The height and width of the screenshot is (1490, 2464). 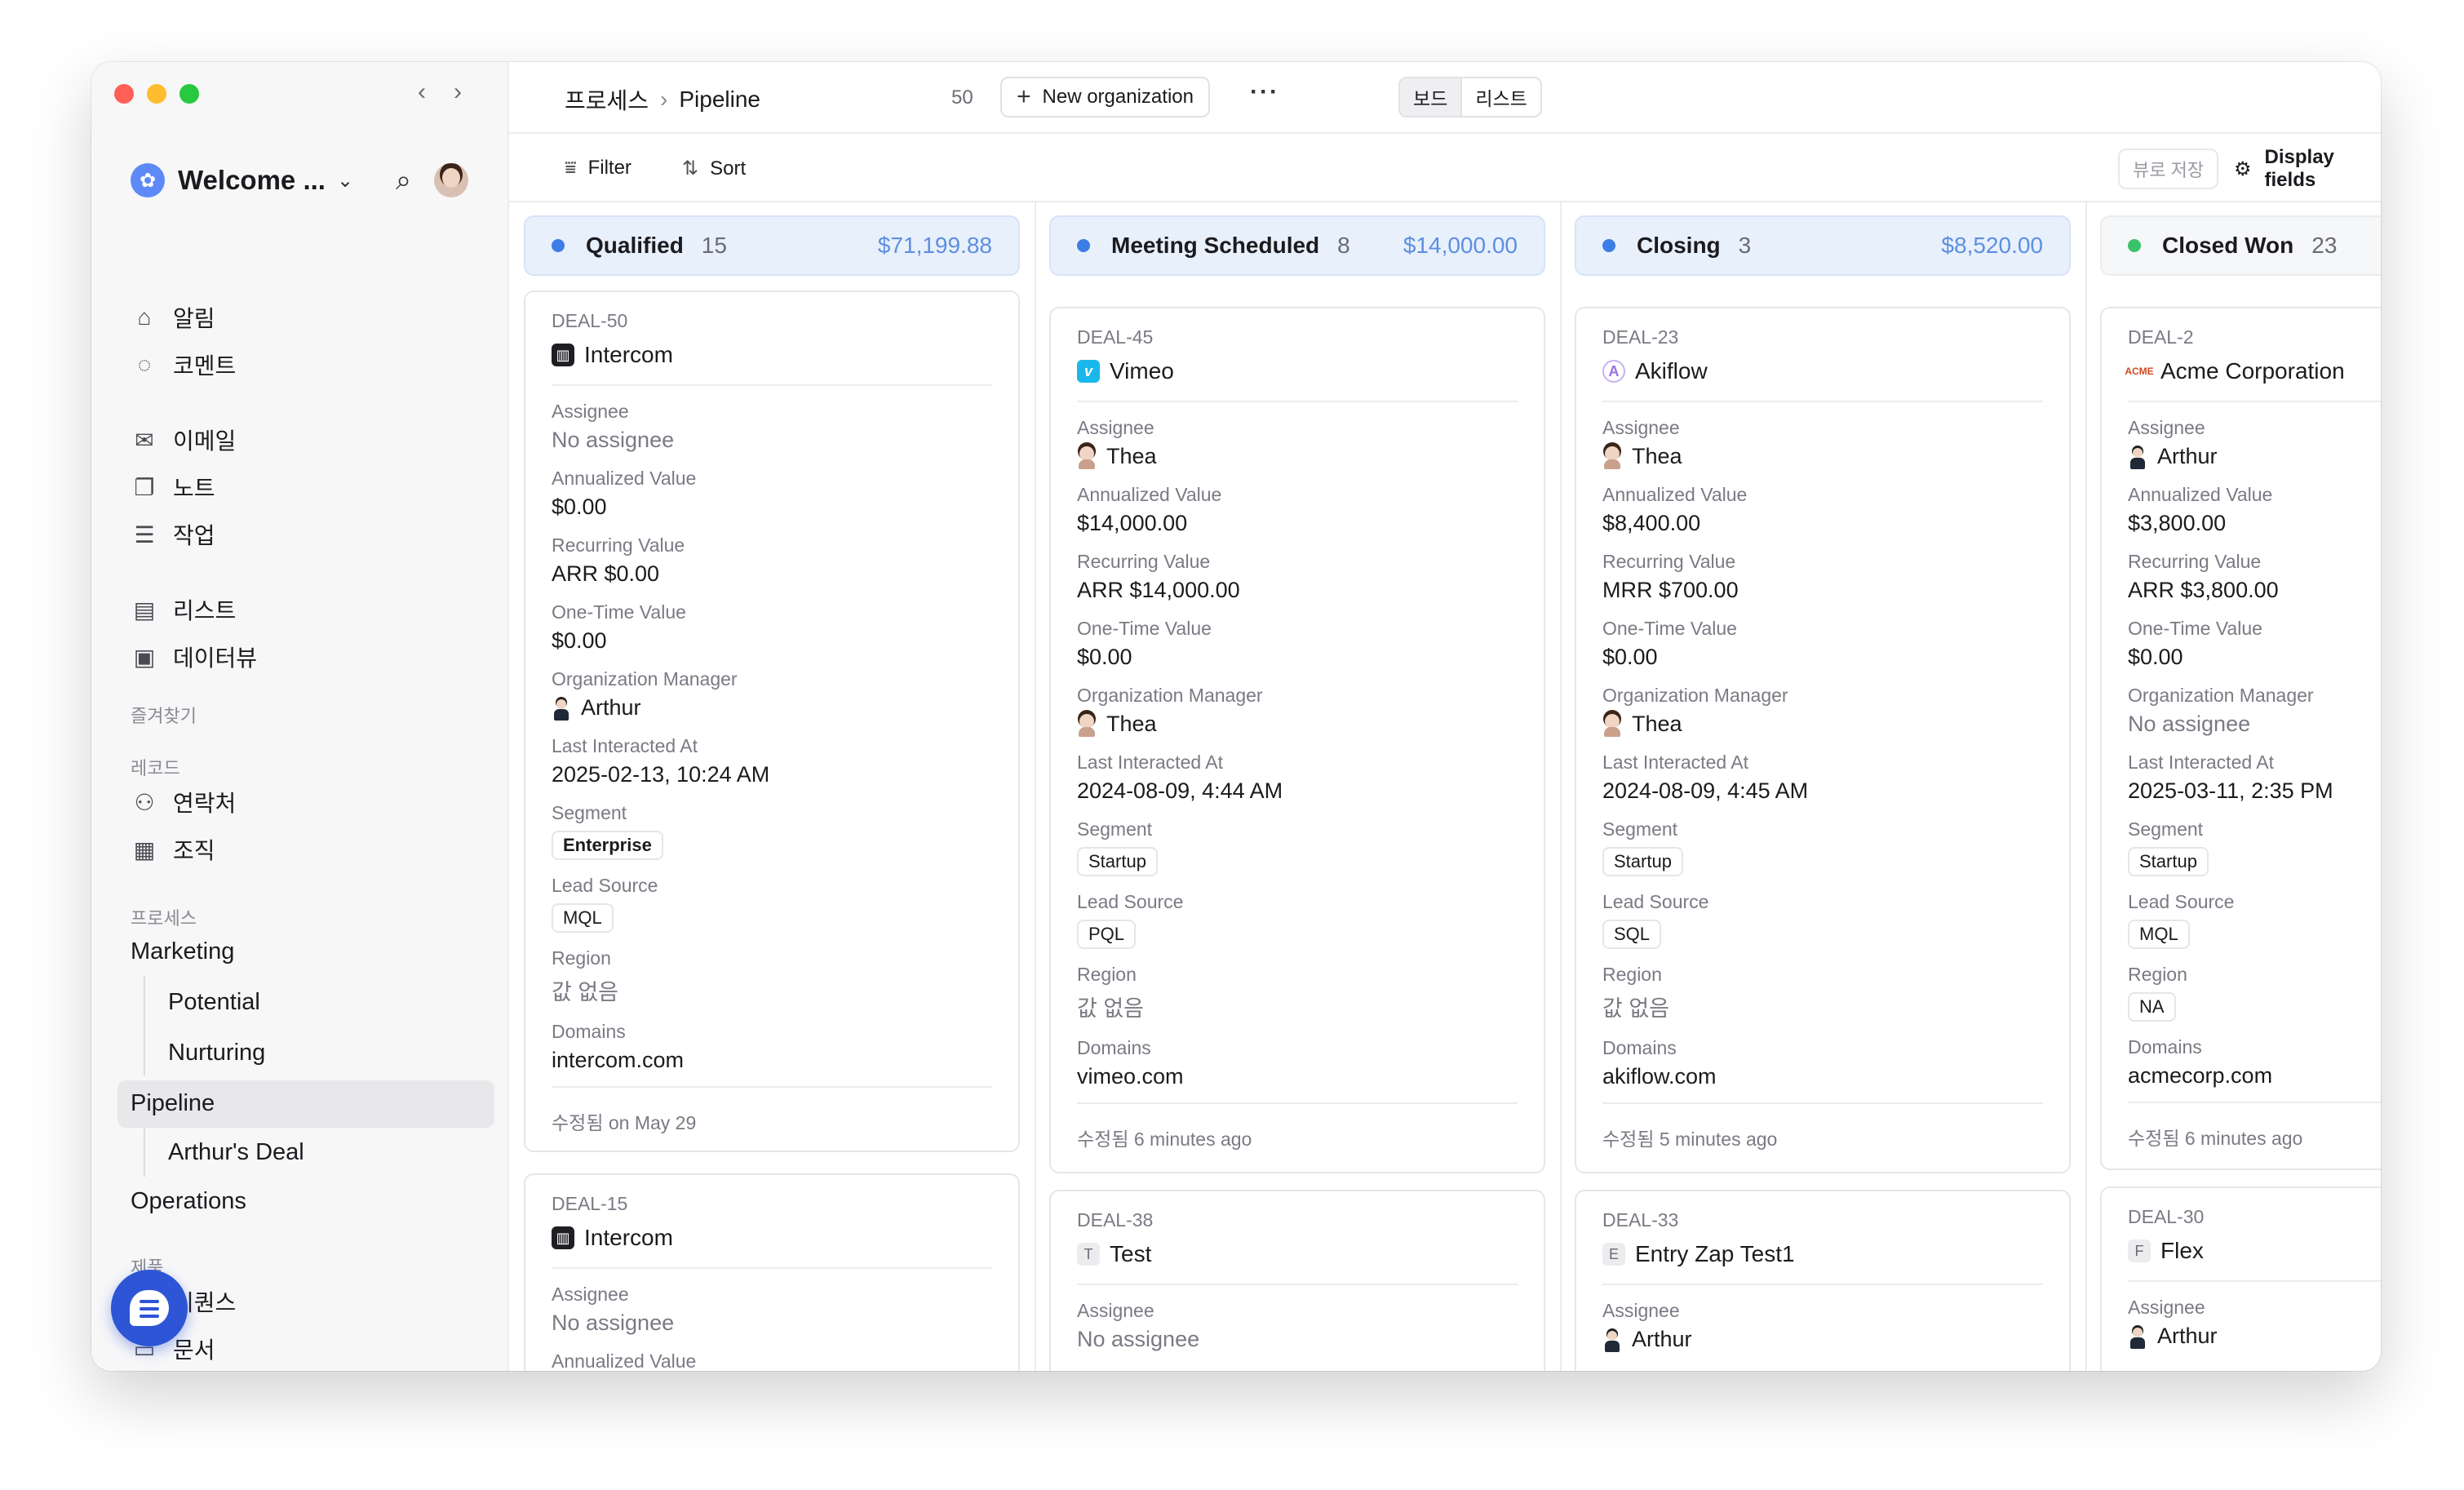 What do you see at coordinates (236, 1152) in the screenshot?
I see `sidebar-item-arthurs-deal: Arthur's Deal` at bounding box center [236, 1152].